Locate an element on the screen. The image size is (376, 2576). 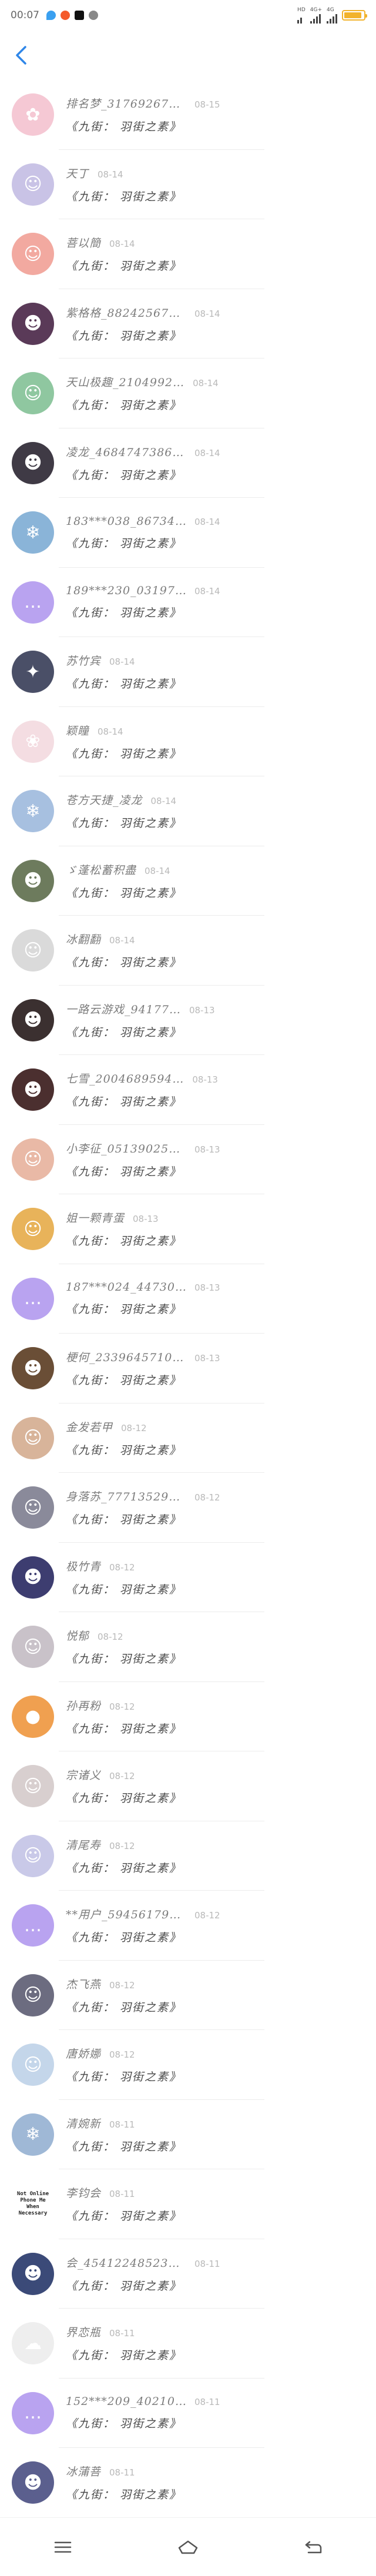
list-item: ☻ ゞ蓬松蓄积盡 08-14 《九街： 羽街之素》 is located at coordinates (188, 881).